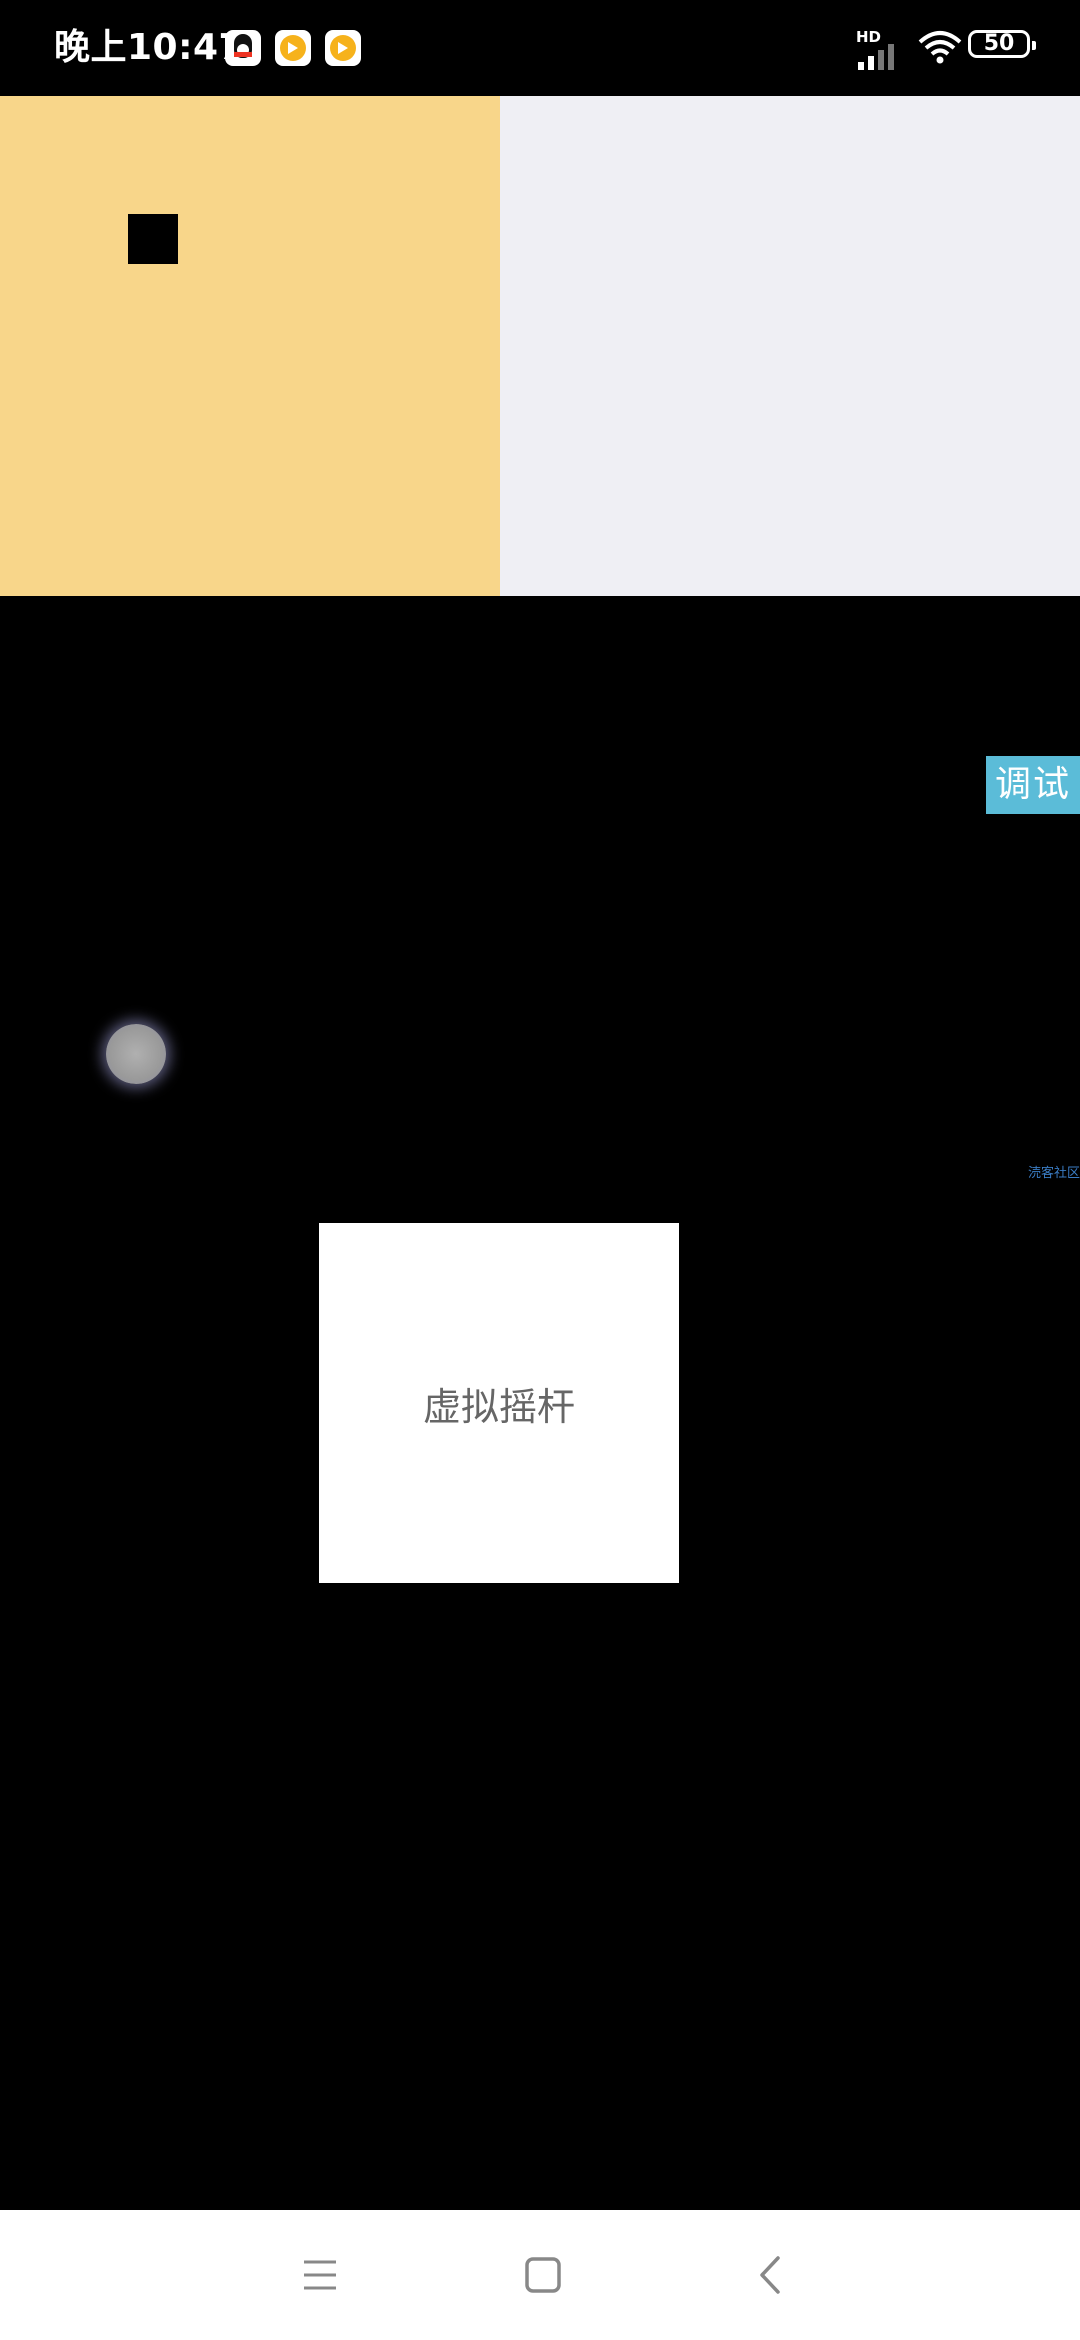 Image resolution: width=1080 pixels, height=2340 pixels. I want to click on wifi-icon, so click(940, 47).